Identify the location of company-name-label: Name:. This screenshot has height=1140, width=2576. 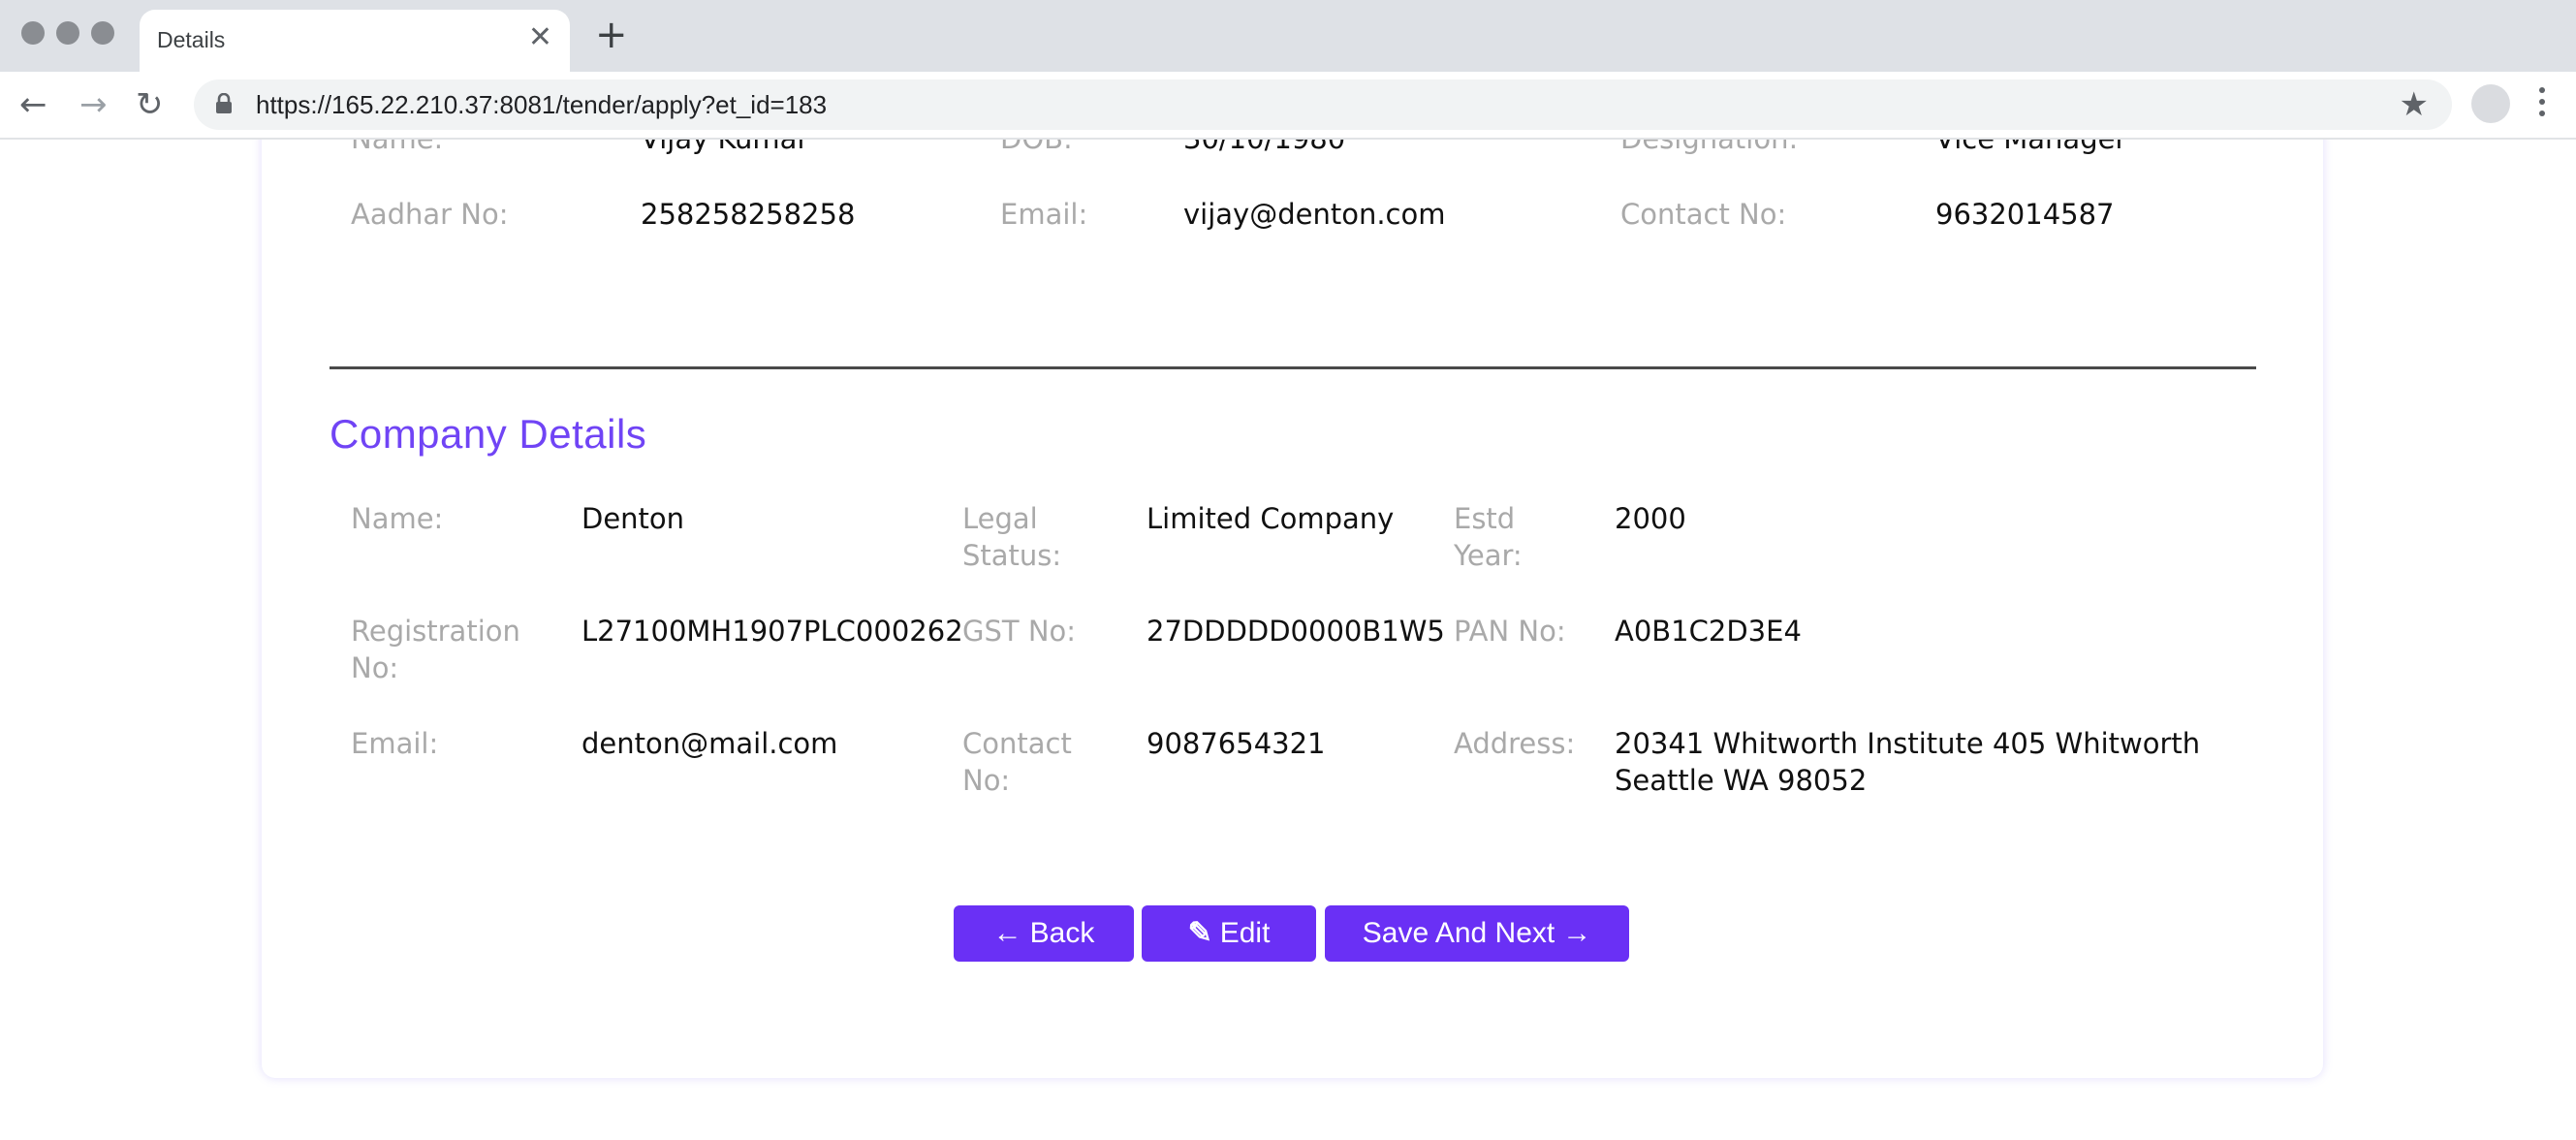
(397, 518).